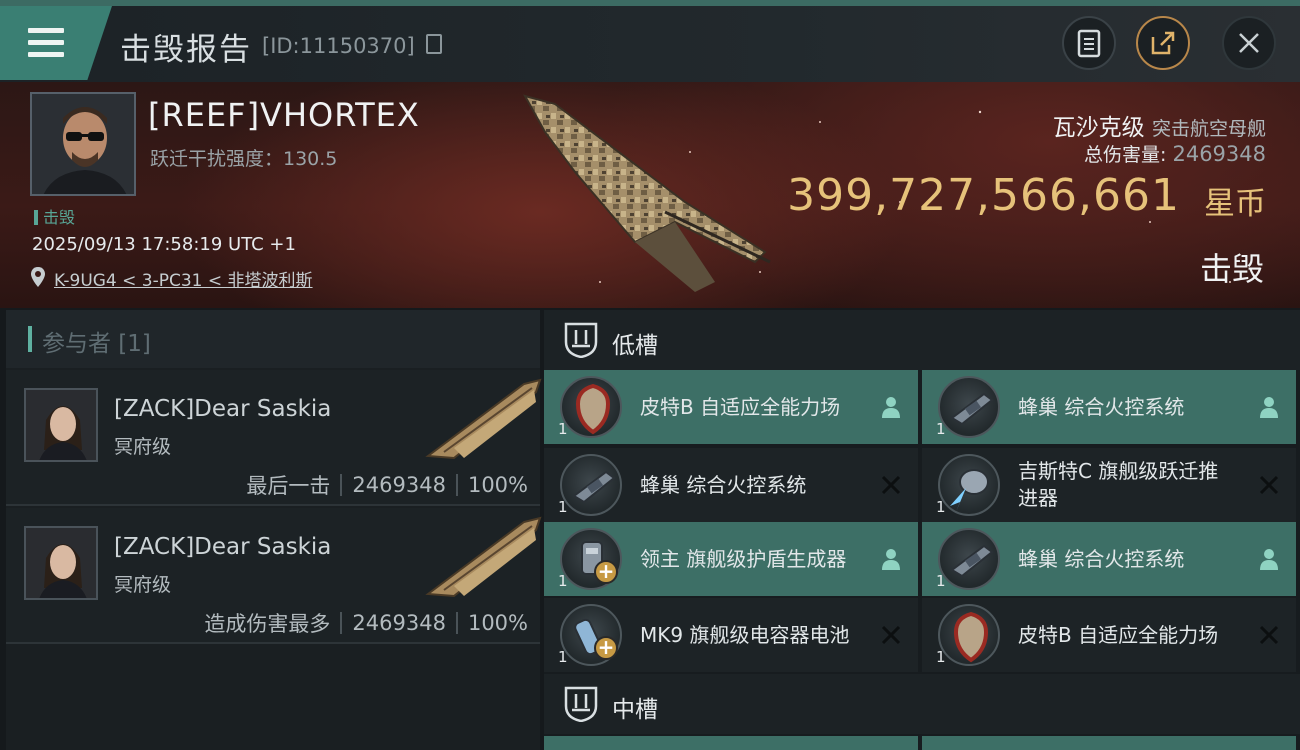 This screenshot has width=1300, height=750. I want to click on victim-name: [REEF]VHORTEX, so click(284, 115).